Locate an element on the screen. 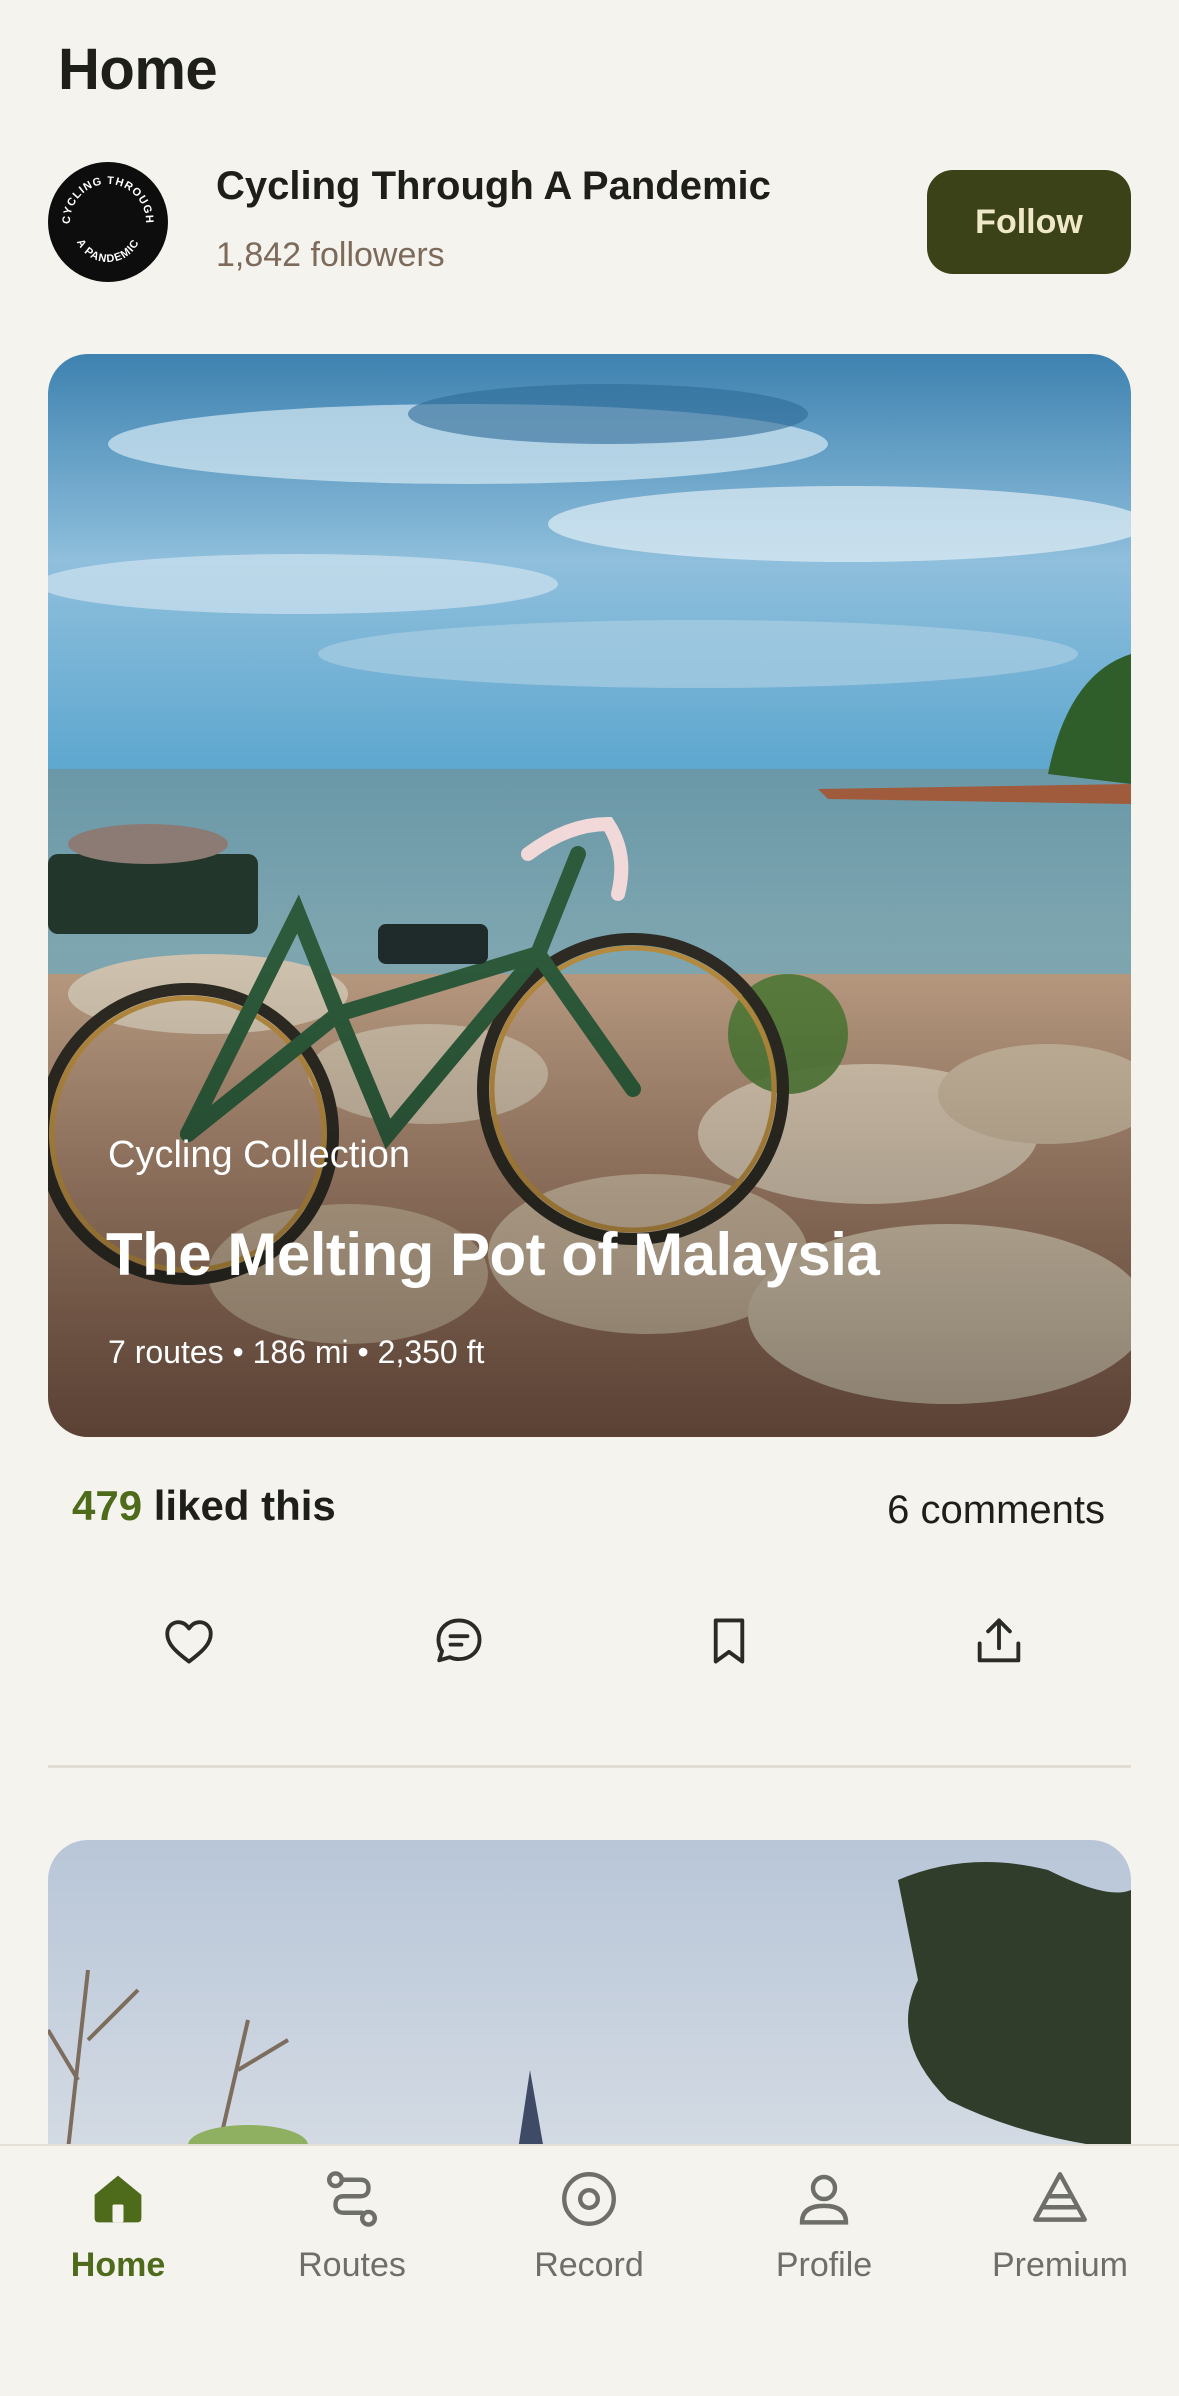 This screenshot has width=1179, height=2396. page-title: Home is located at coordinates (138, 69).